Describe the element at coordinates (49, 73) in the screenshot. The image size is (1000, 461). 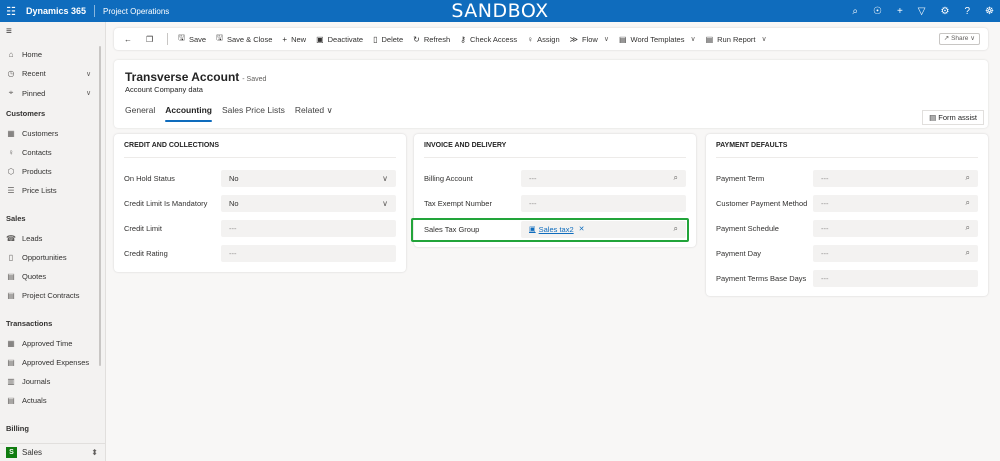
I see `sidebar-item-recent: ◷ Recent ∨` at that location.